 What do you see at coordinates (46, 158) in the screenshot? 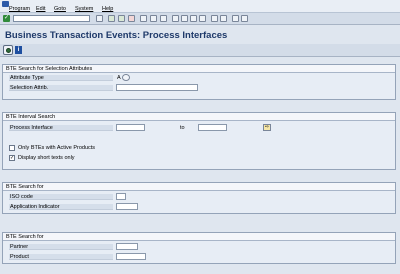
I see `short-texts-label: Display short texts only` at bounding box center [46, 158].